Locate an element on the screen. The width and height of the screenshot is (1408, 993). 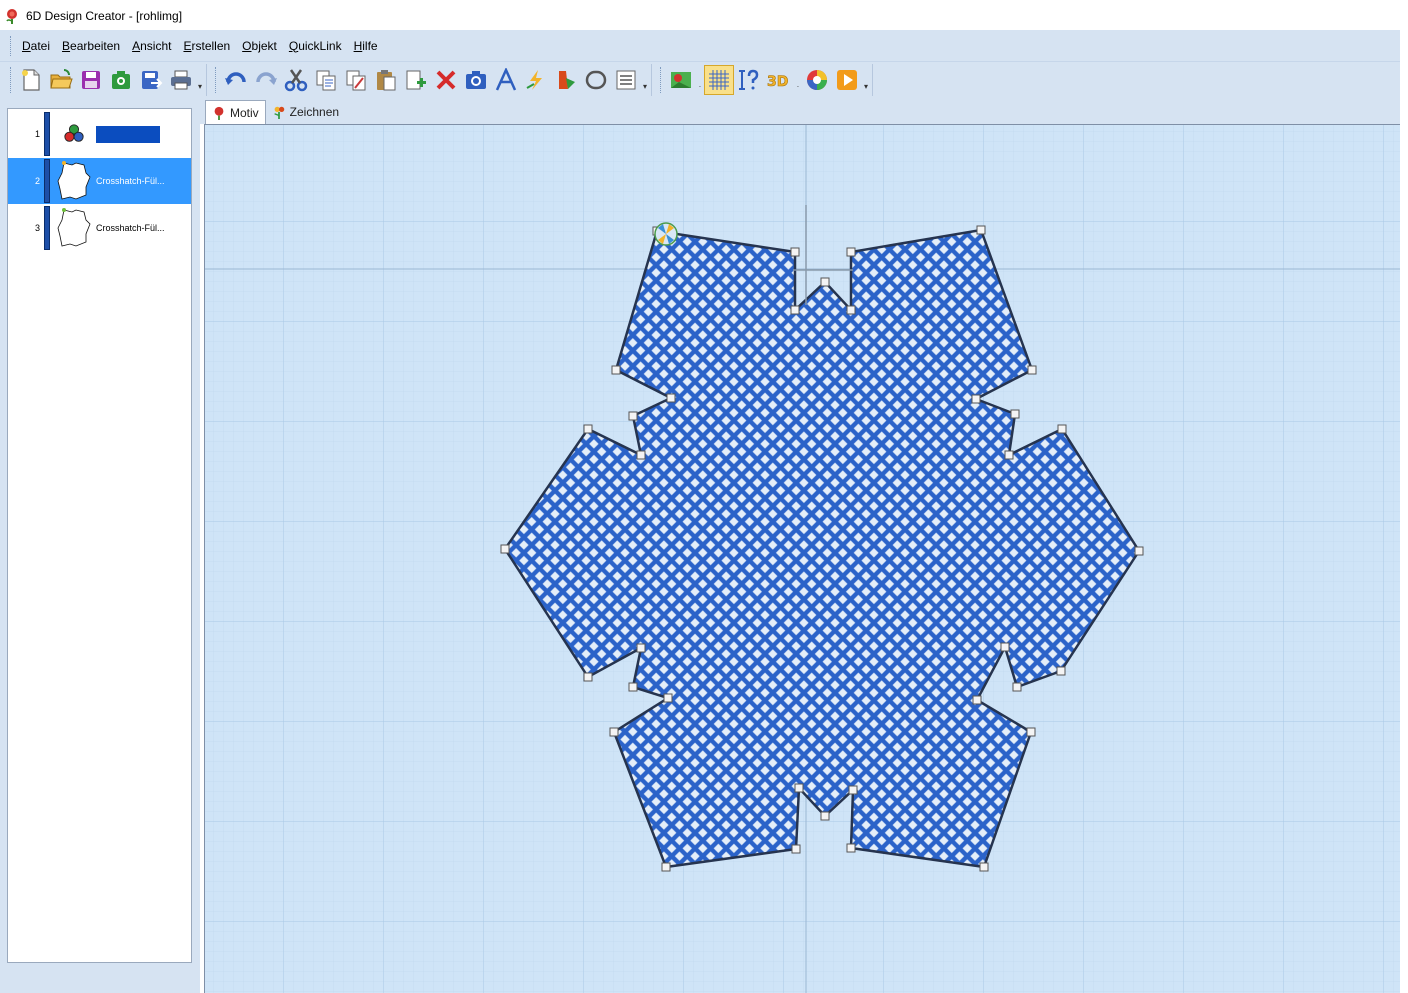
measure-icon is located at coordinates (749, 80).